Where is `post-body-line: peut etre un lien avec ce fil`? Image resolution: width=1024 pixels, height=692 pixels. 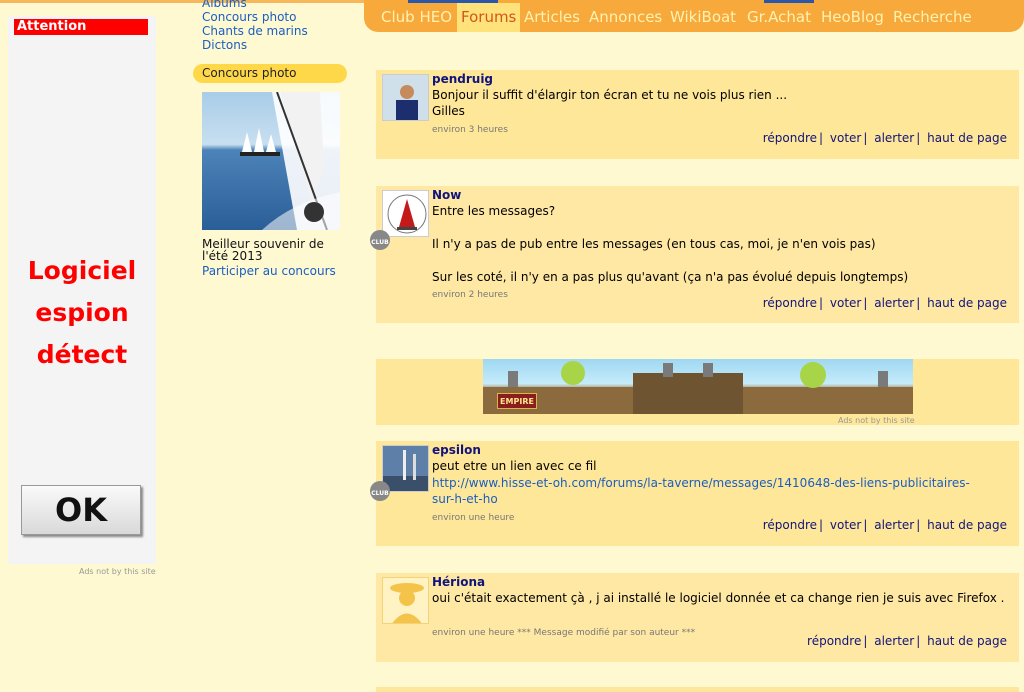
post-body-line: peut etre un lien avec ce fil is located at coordinates (514, 466).